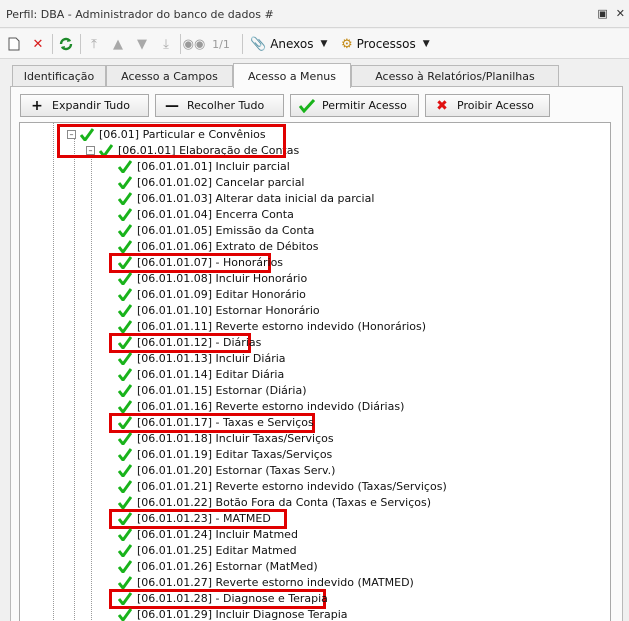  I want to click on tree-item: [06.01.01.29] Incluir Diagnose Terapia, so click(233, 613).